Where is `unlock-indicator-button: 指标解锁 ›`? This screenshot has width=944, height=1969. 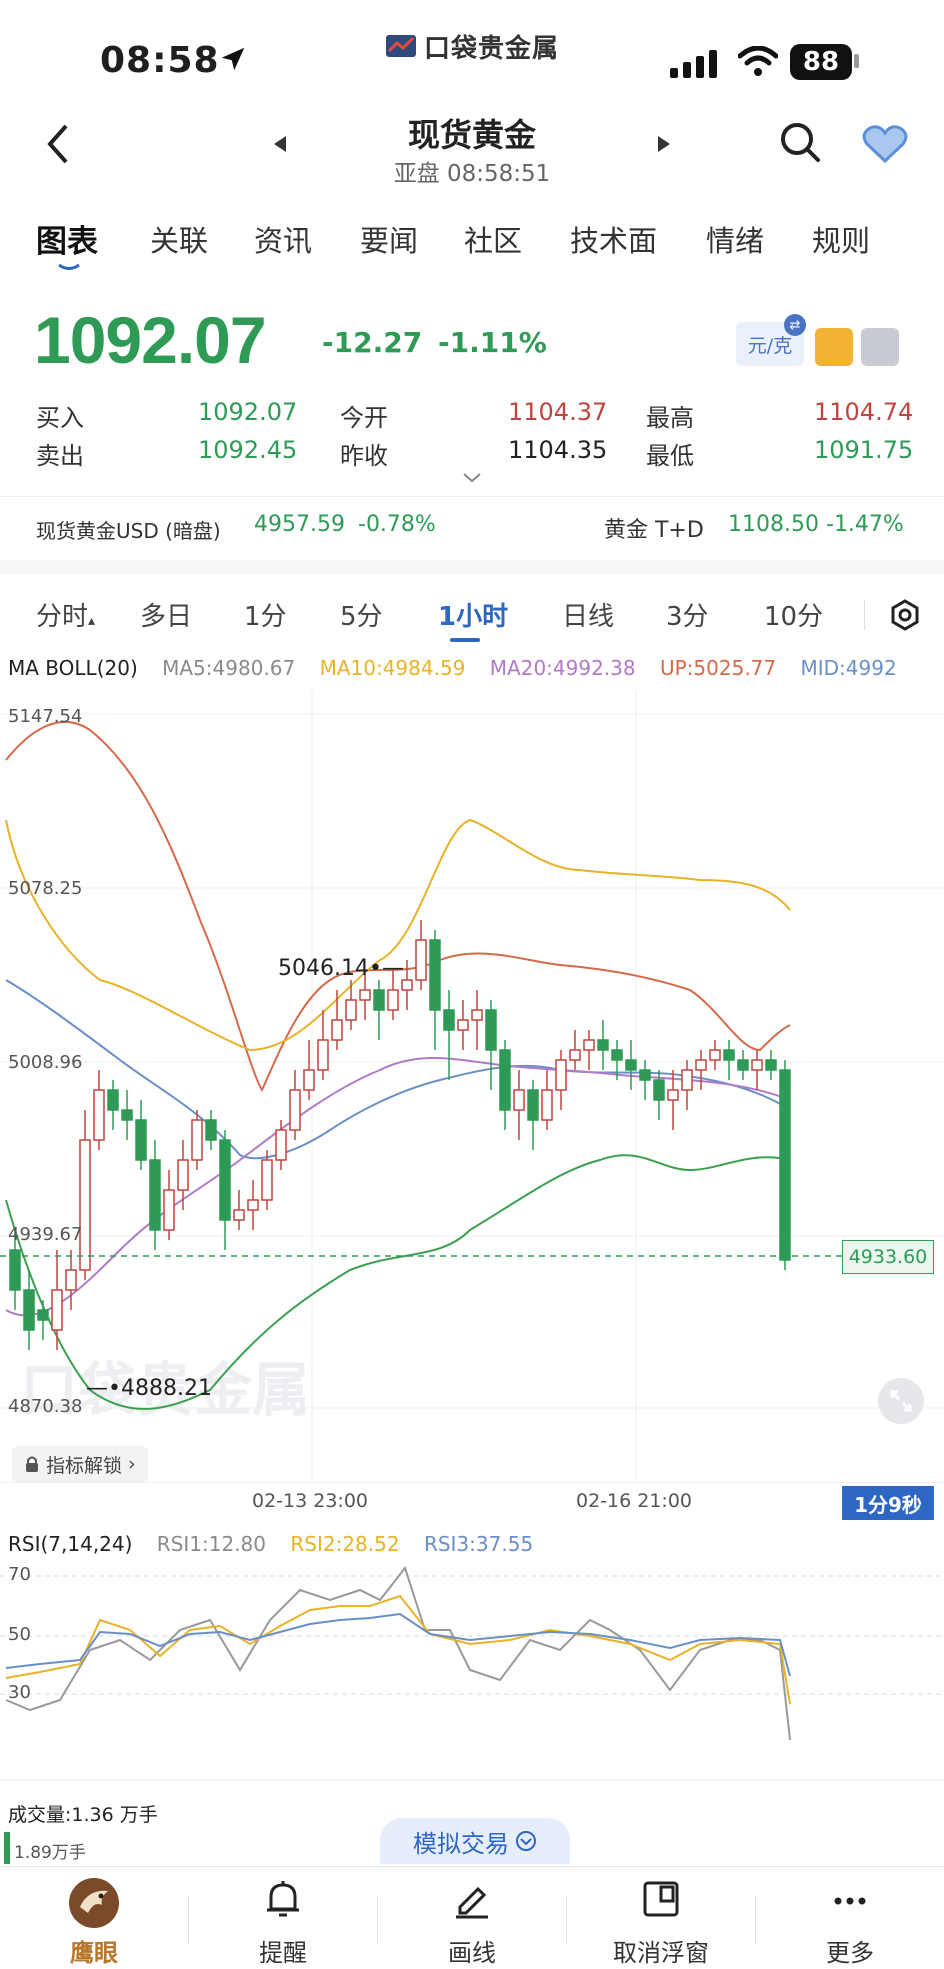 unlock-indicator-button: 指标解锁 › is located at coordinates (80, 1464).